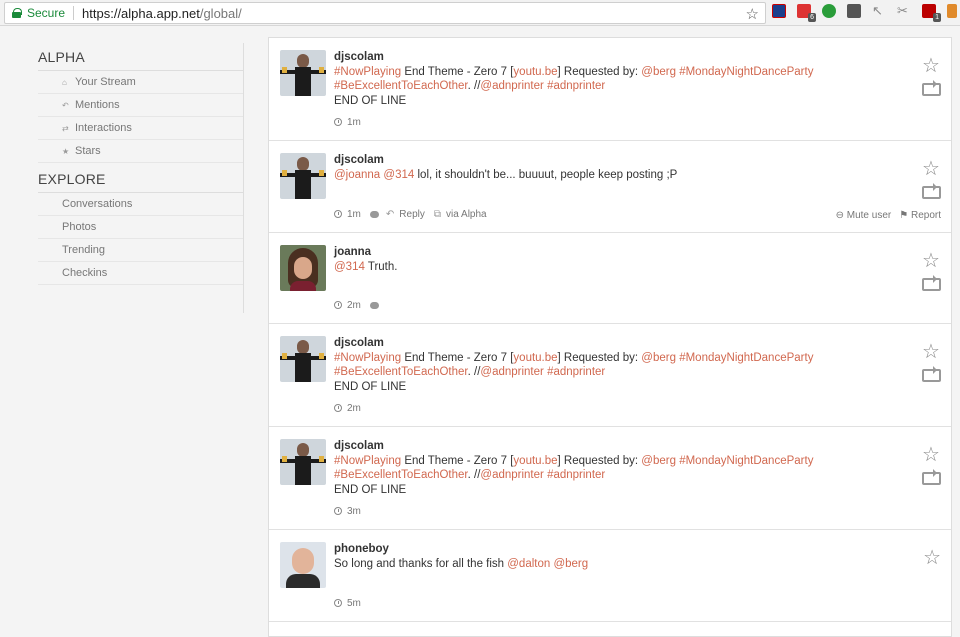 Image resolution: width=960 pixels, height=637 pixels. What do you see at coordinates (105, 82) in the screenshot?
I see `sidebar-item-label: Your Stream` at bounding box center [105, 82].